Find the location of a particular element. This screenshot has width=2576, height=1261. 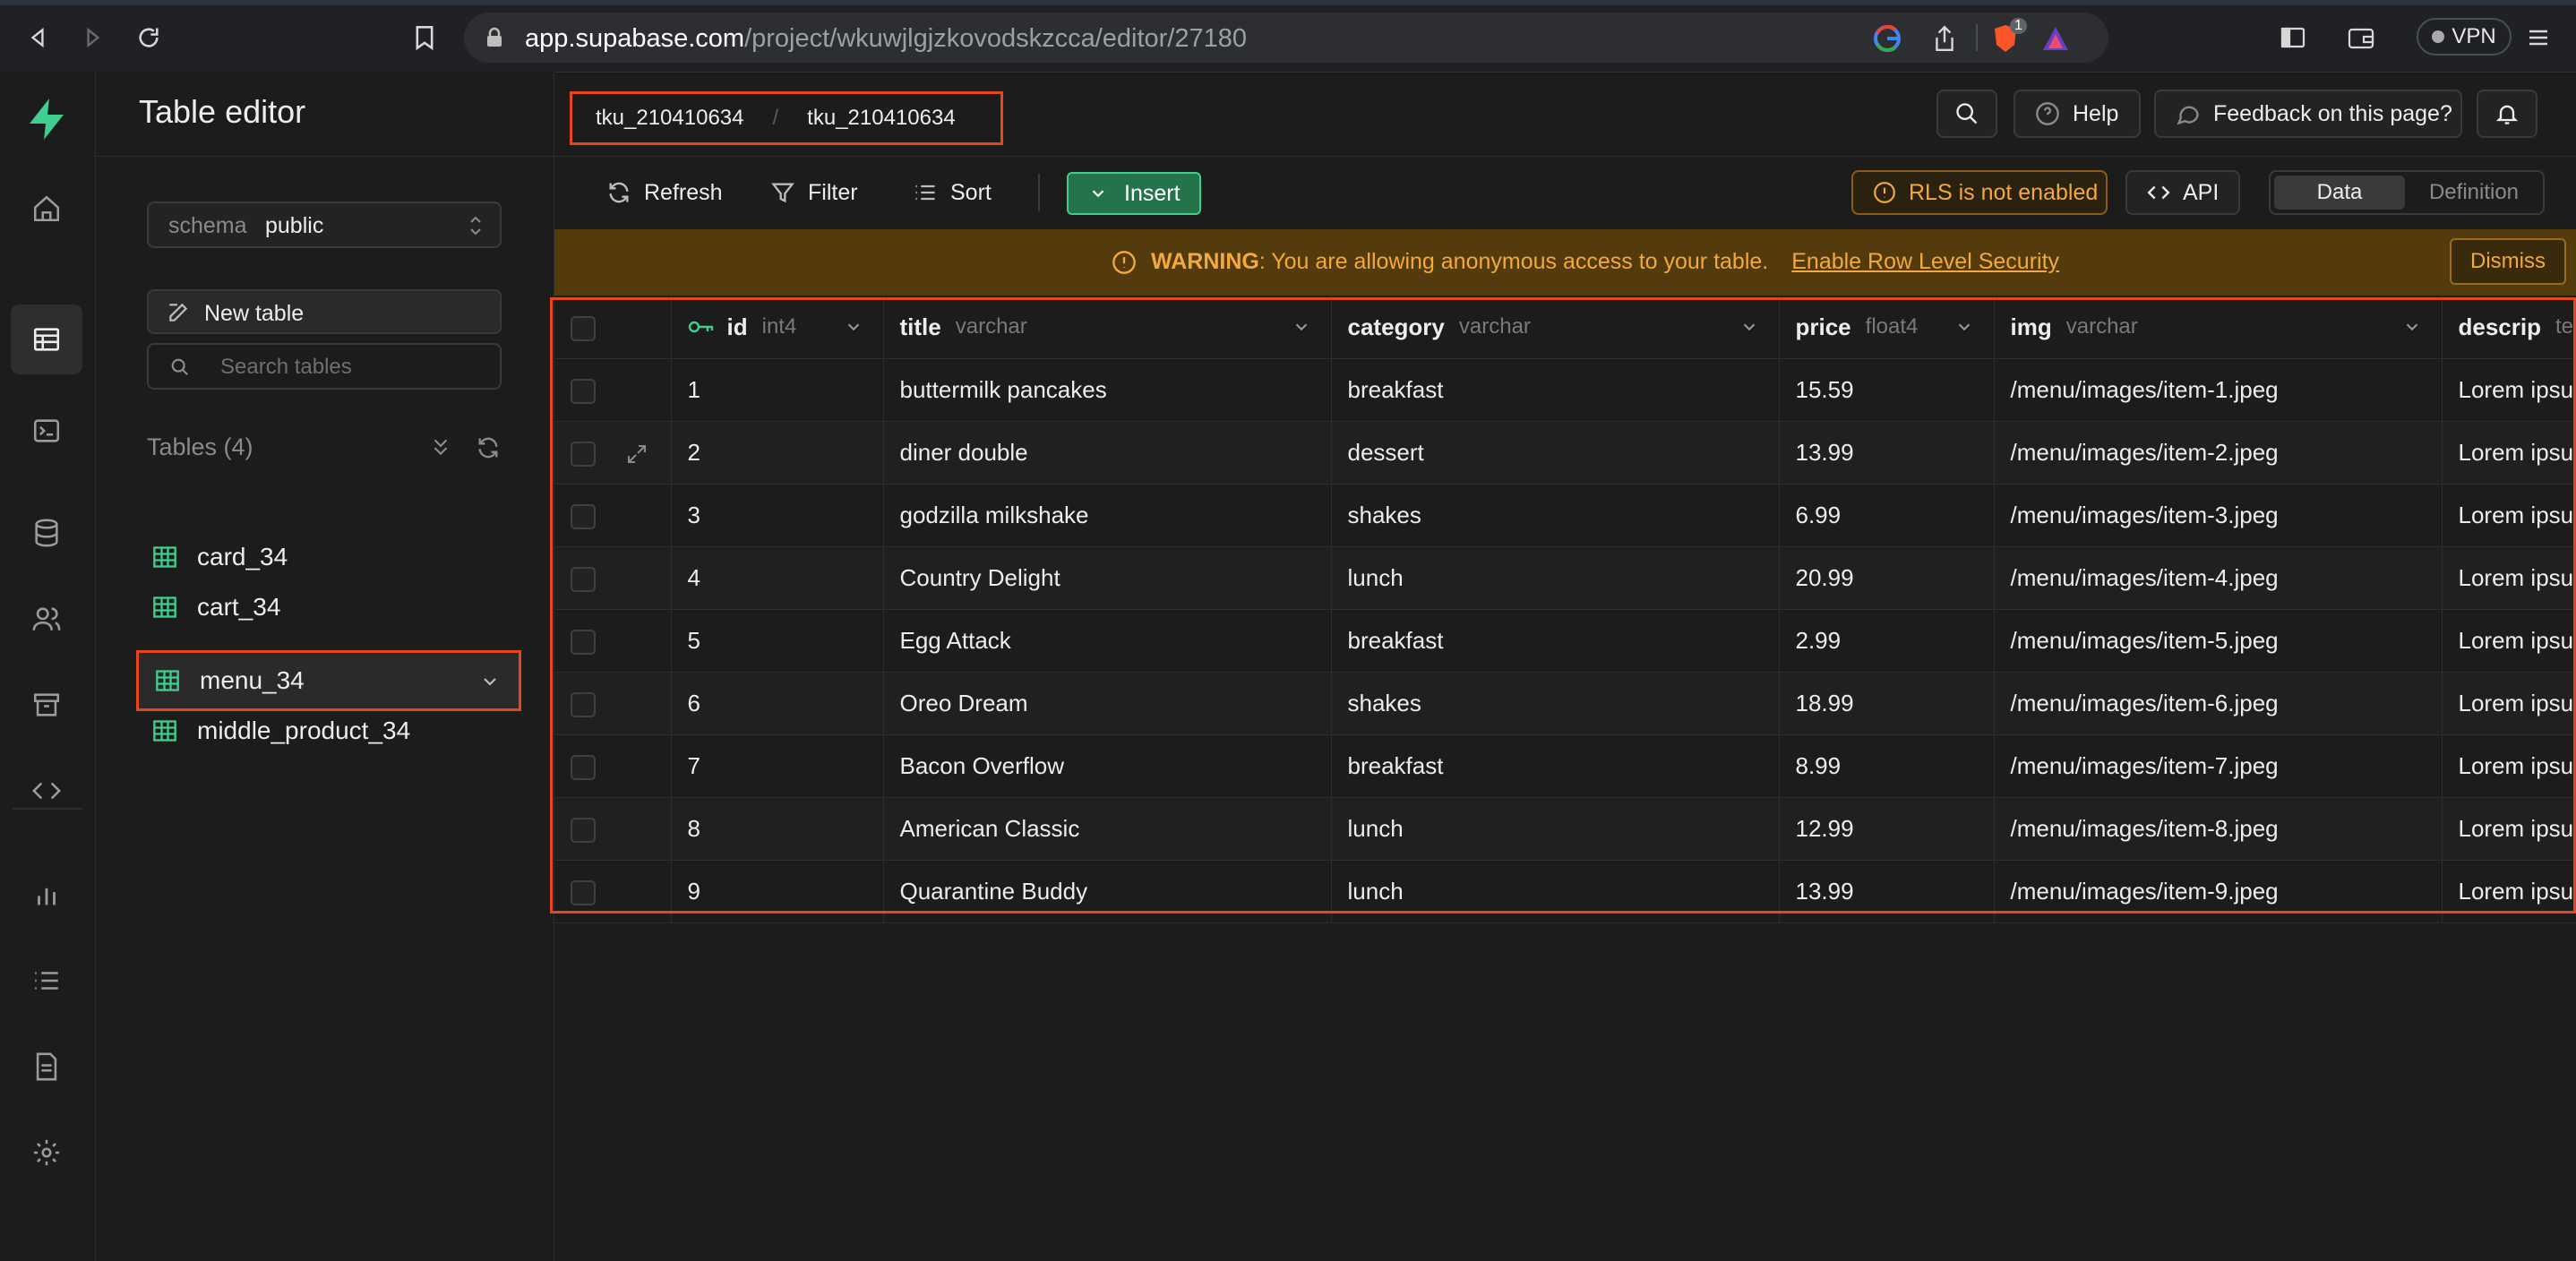

feedback-button: Feedback on this page? is located at coordinates (2308, 114).